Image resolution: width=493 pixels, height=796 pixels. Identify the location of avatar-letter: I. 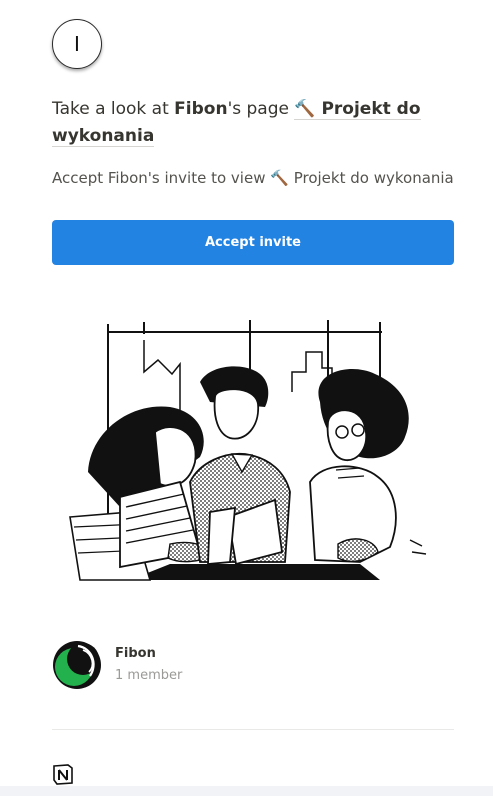
(77, 44).